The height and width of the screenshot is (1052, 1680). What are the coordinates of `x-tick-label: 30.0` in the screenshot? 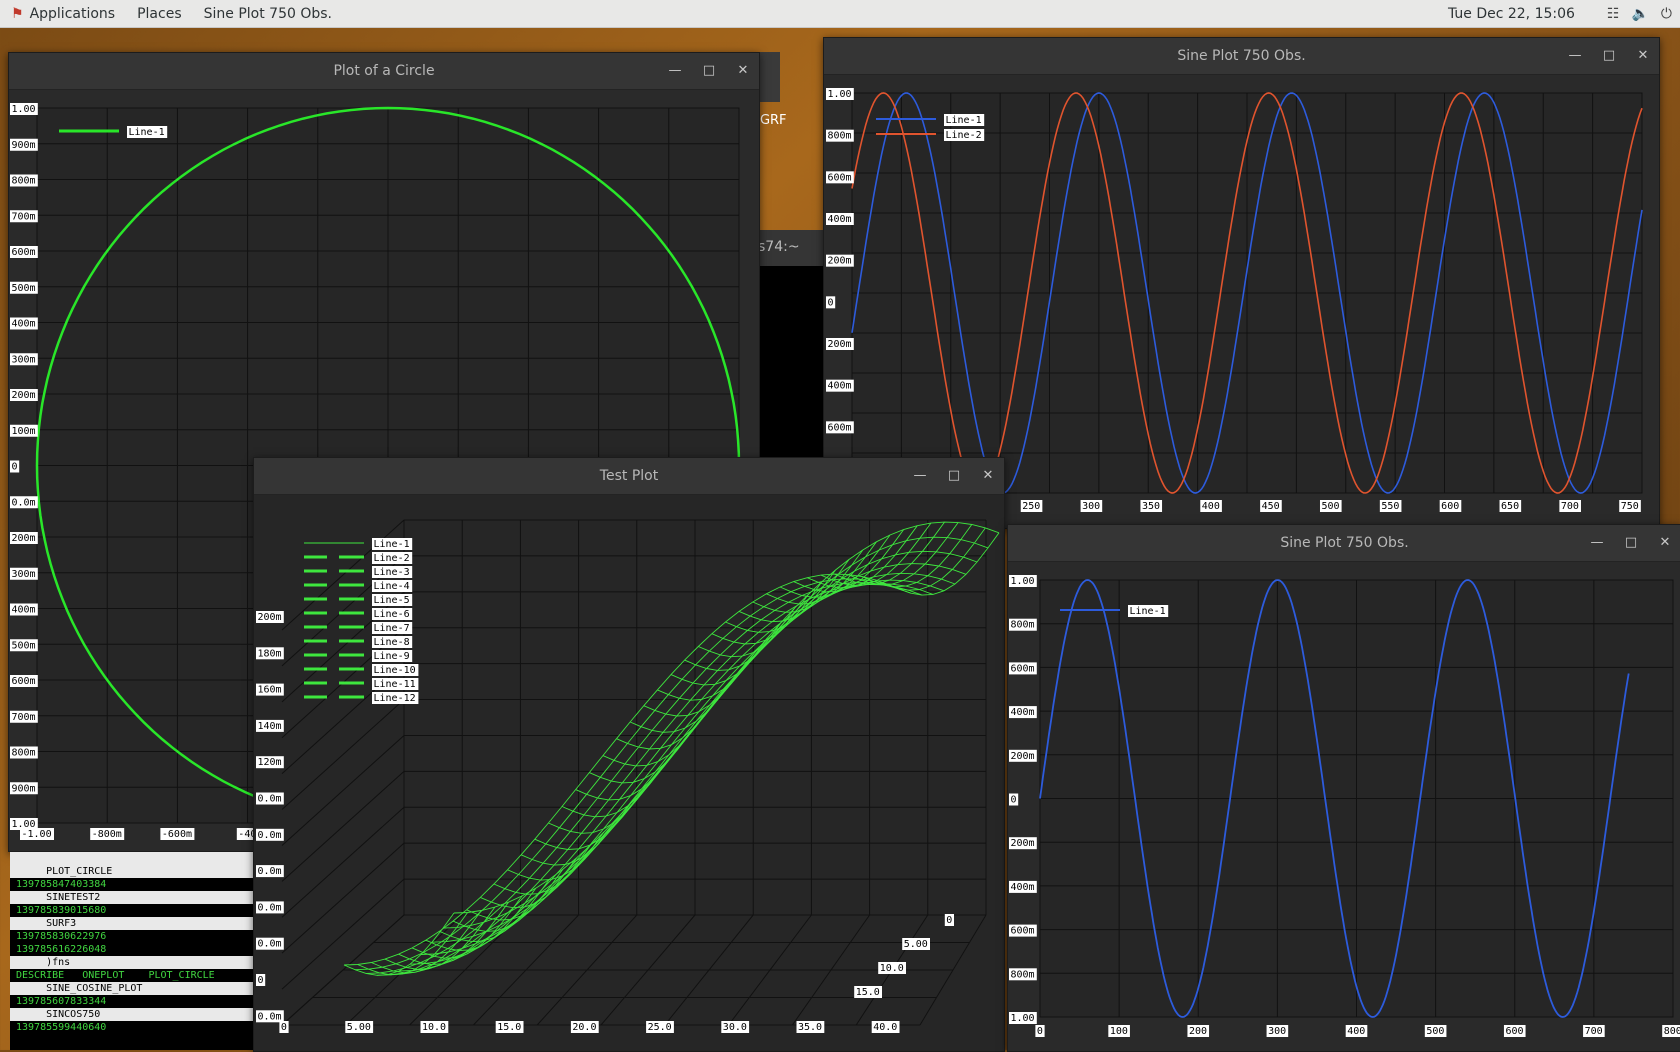 It's located at (735, 1027).